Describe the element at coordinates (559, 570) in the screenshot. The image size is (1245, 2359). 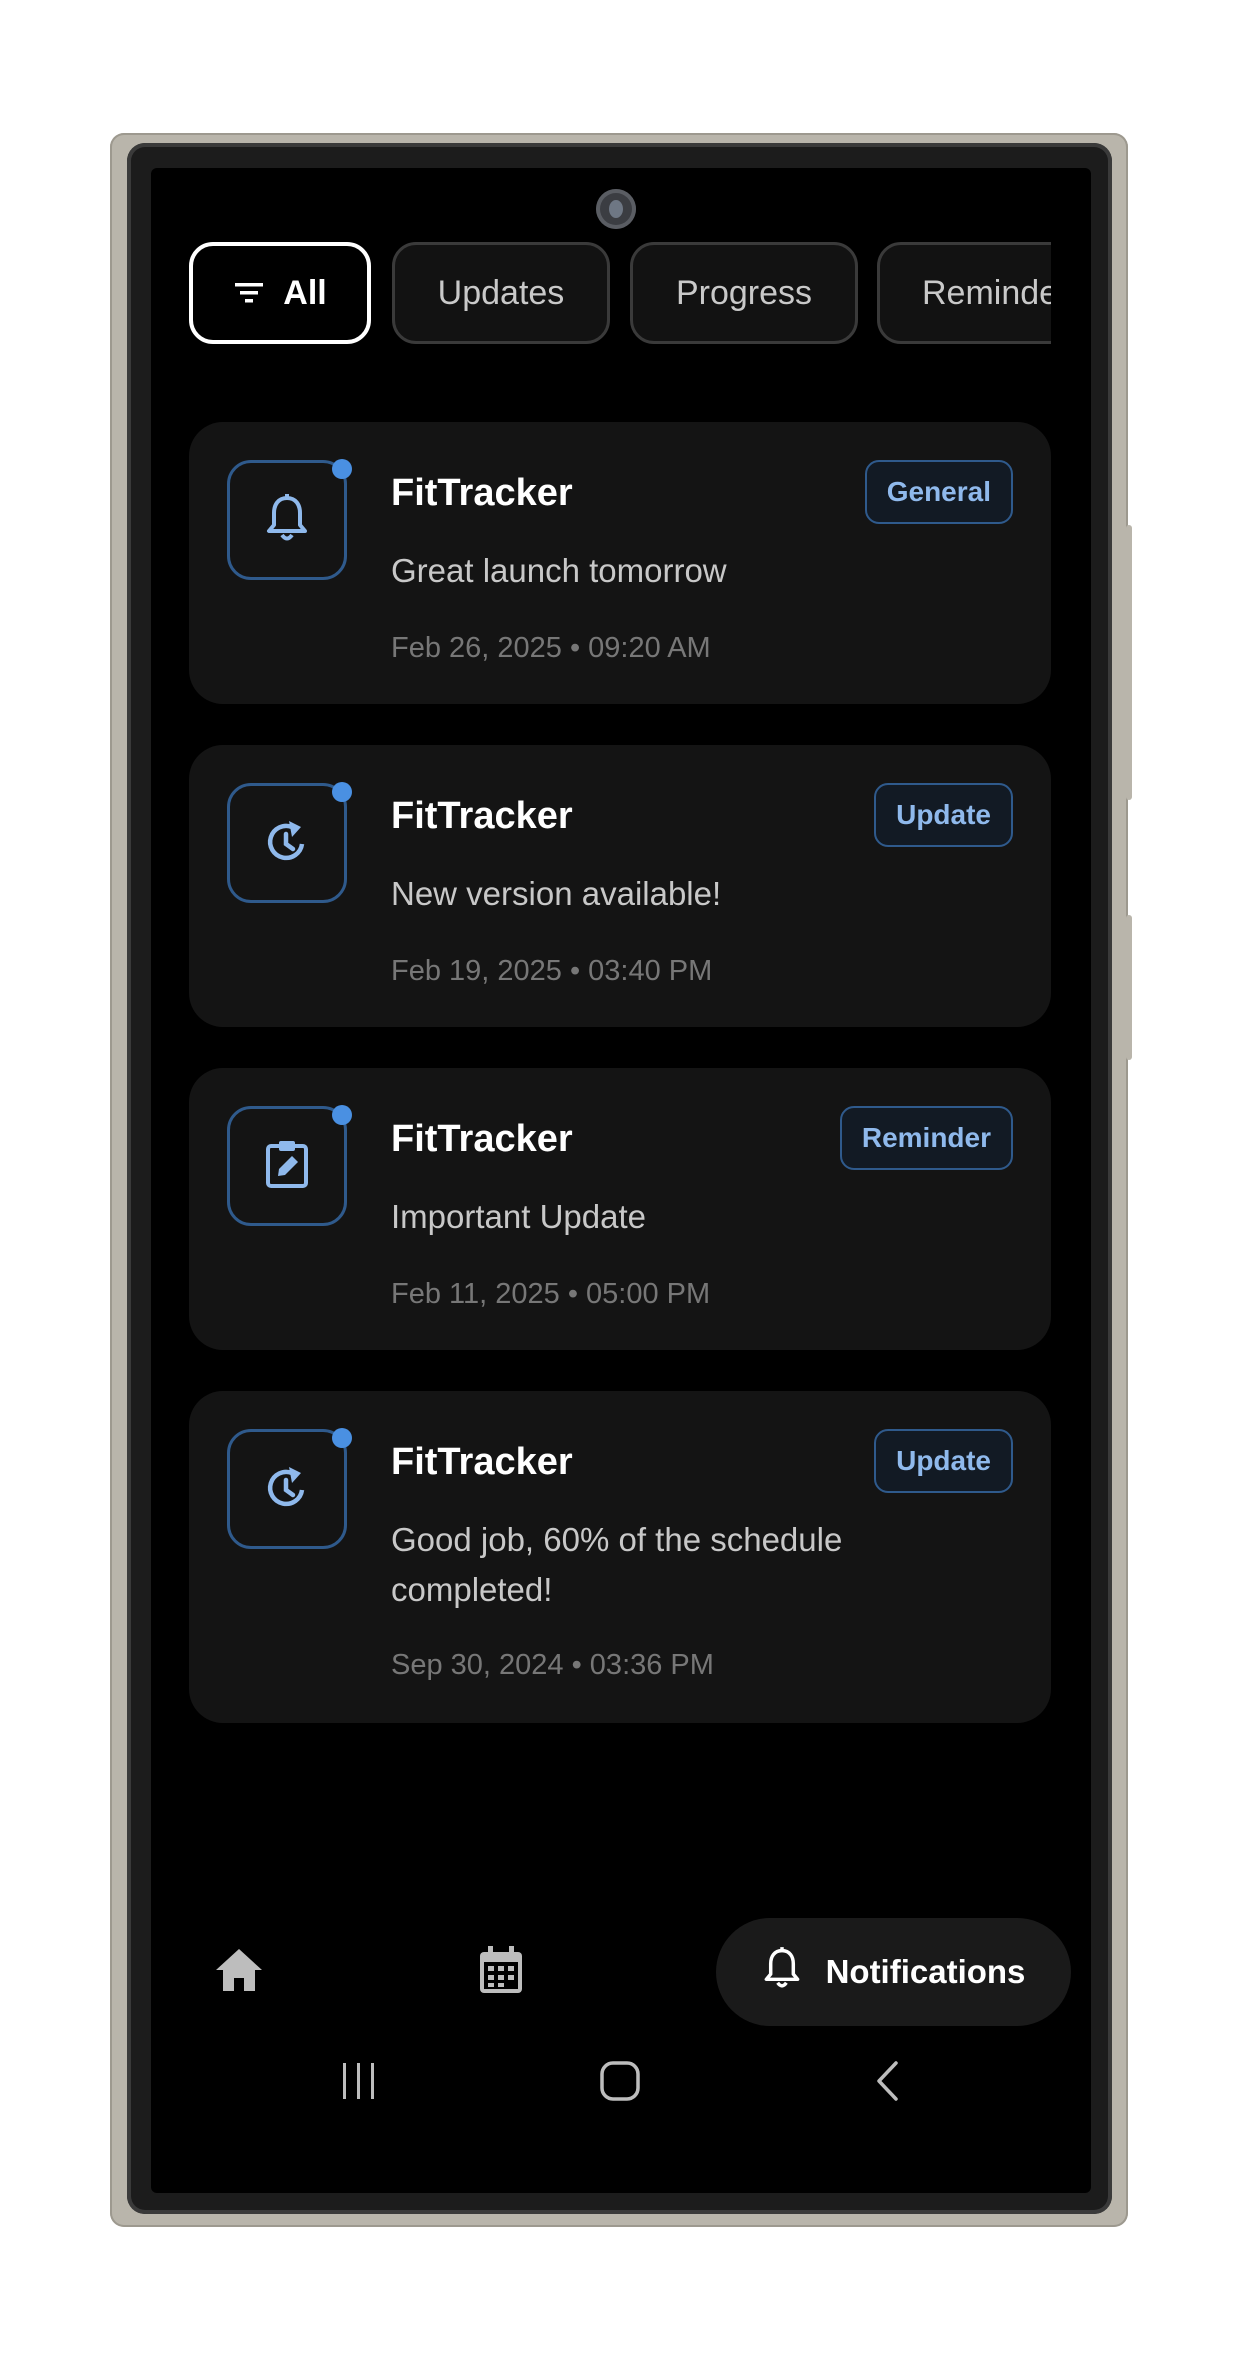
I see `notification-message: Great launch tomorrow` at that location.